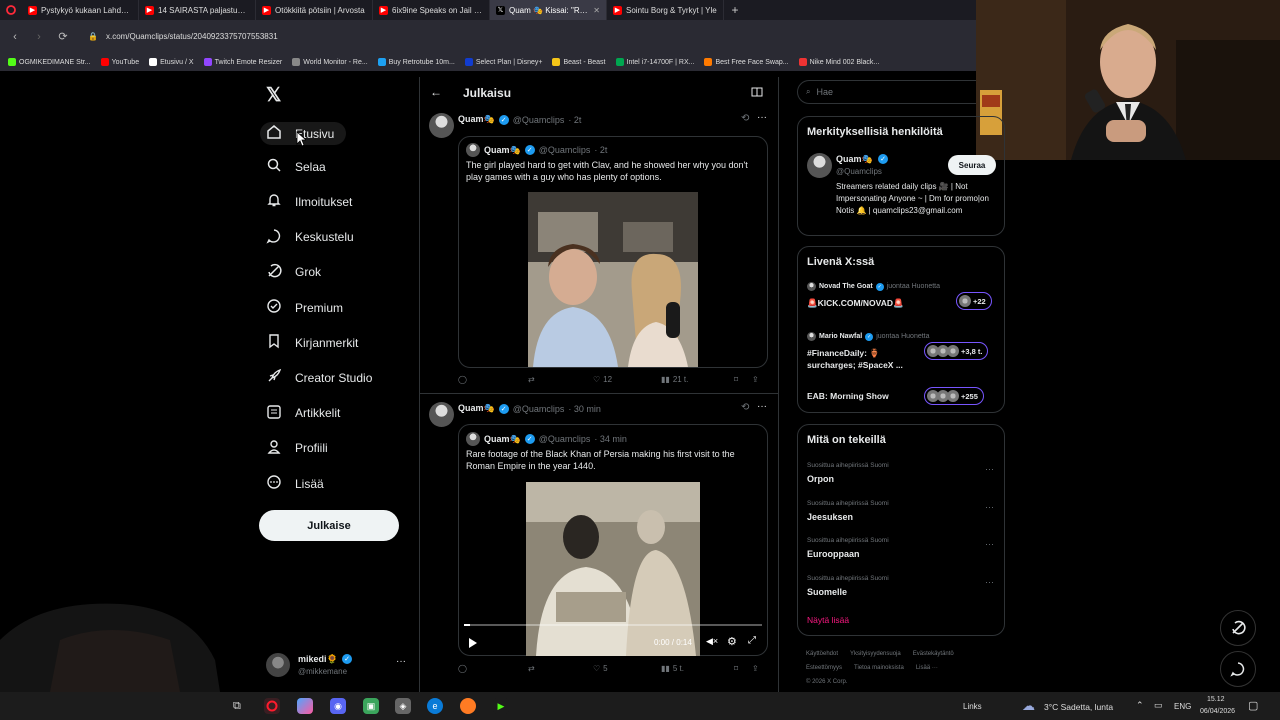  I want to click on discord-icon: ◉, so click(338, 706).